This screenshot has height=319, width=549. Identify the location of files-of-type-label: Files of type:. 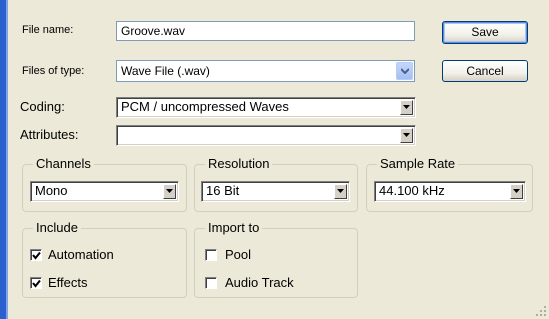
(53, 71).